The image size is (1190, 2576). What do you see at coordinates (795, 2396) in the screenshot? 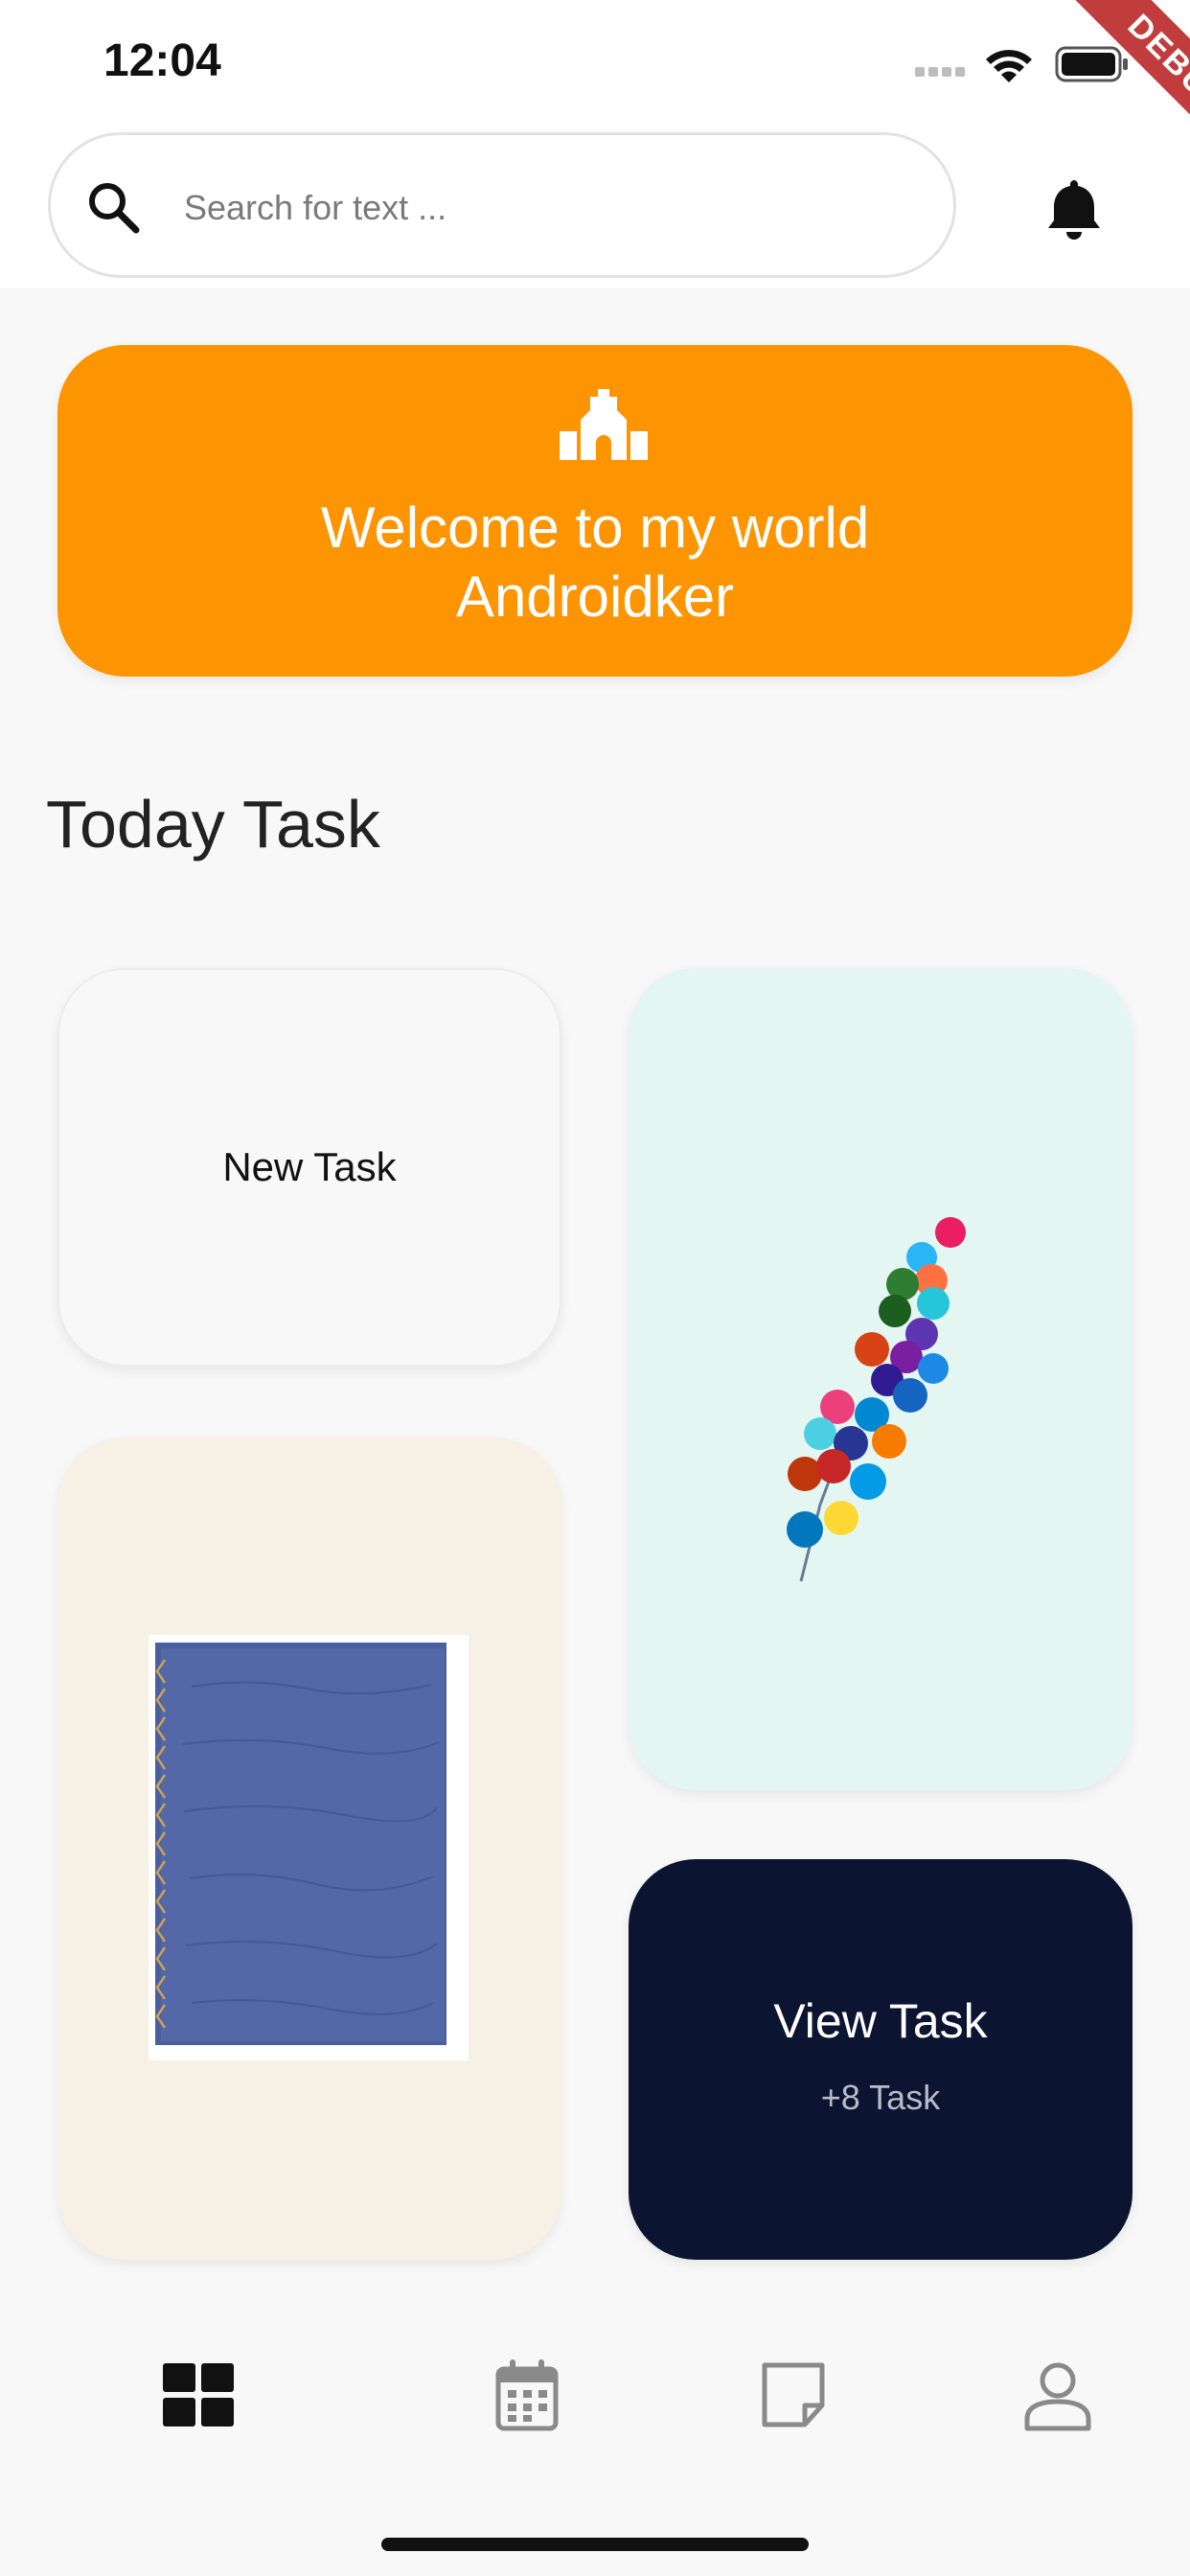
I see `note-icon` at bounding box center [795, 2396].